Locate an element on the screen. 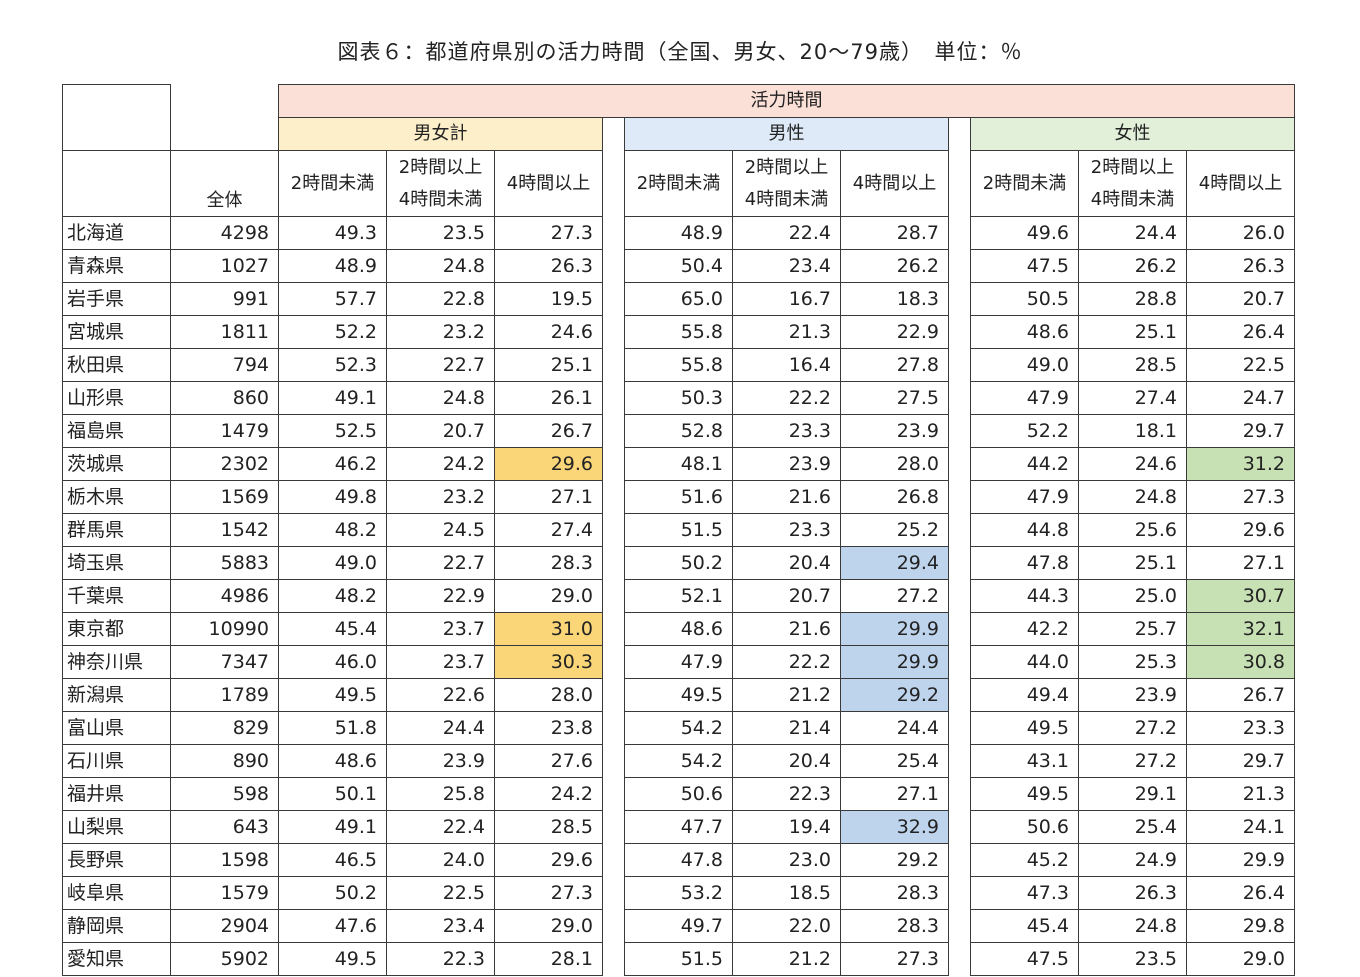 The width and height of the screenshot is (1360, 977). male-value-2: 25.2 is located at coordinates (894, 530).